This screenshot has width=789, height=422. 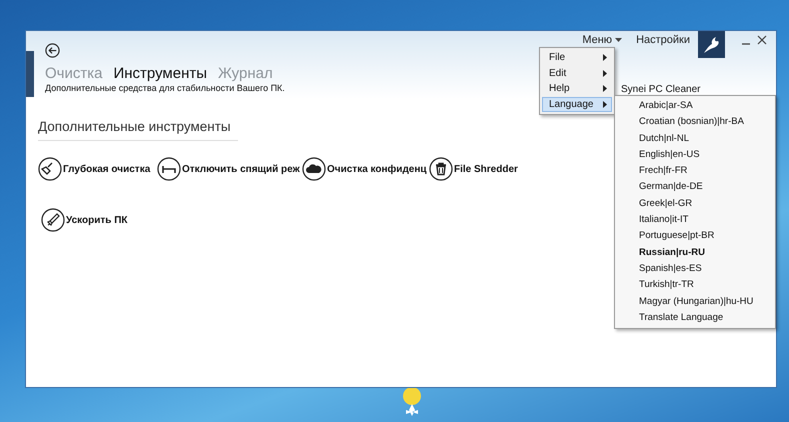 I want to click on settings-link: Настройки, so click(x=663, y=39).